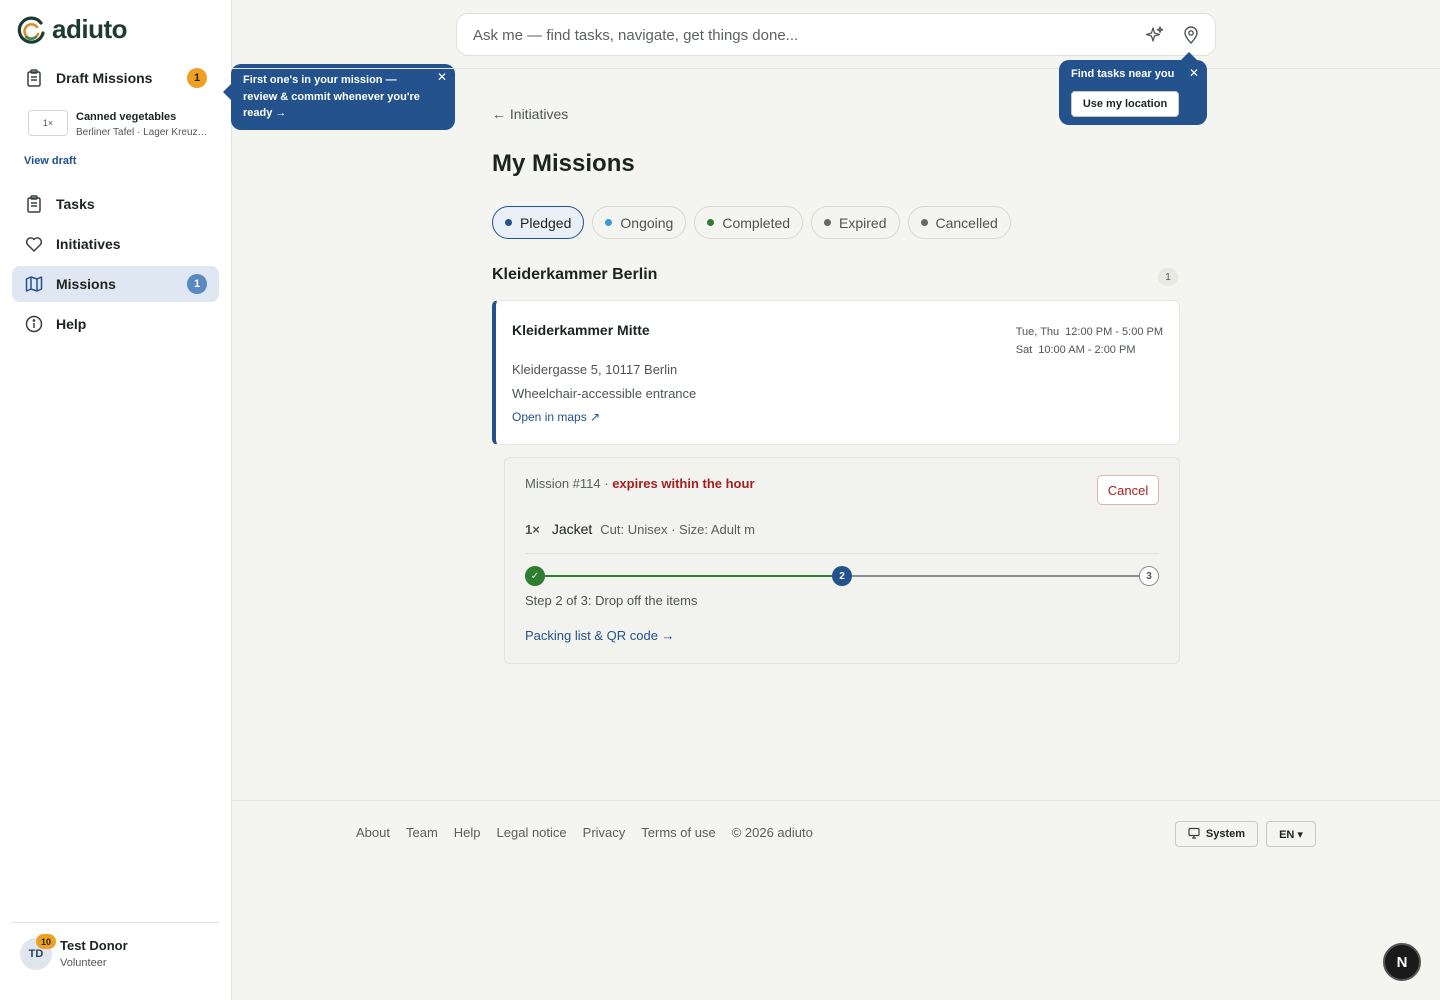 Image resolution: width=1440 pixels, height=1000 pixels. What do you see at coordinates (1149, 576) in the screenshot?
I see `step-3-pending: 3` at bounding box center [1149, 576].